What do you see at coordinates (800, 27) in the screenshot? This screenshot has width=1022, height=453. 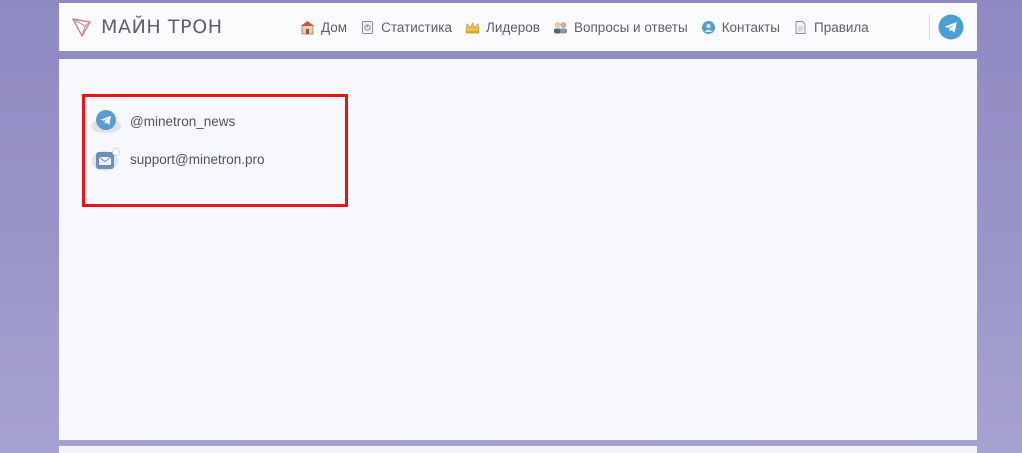 I see `document-icon` at bounding box center [800, 27].